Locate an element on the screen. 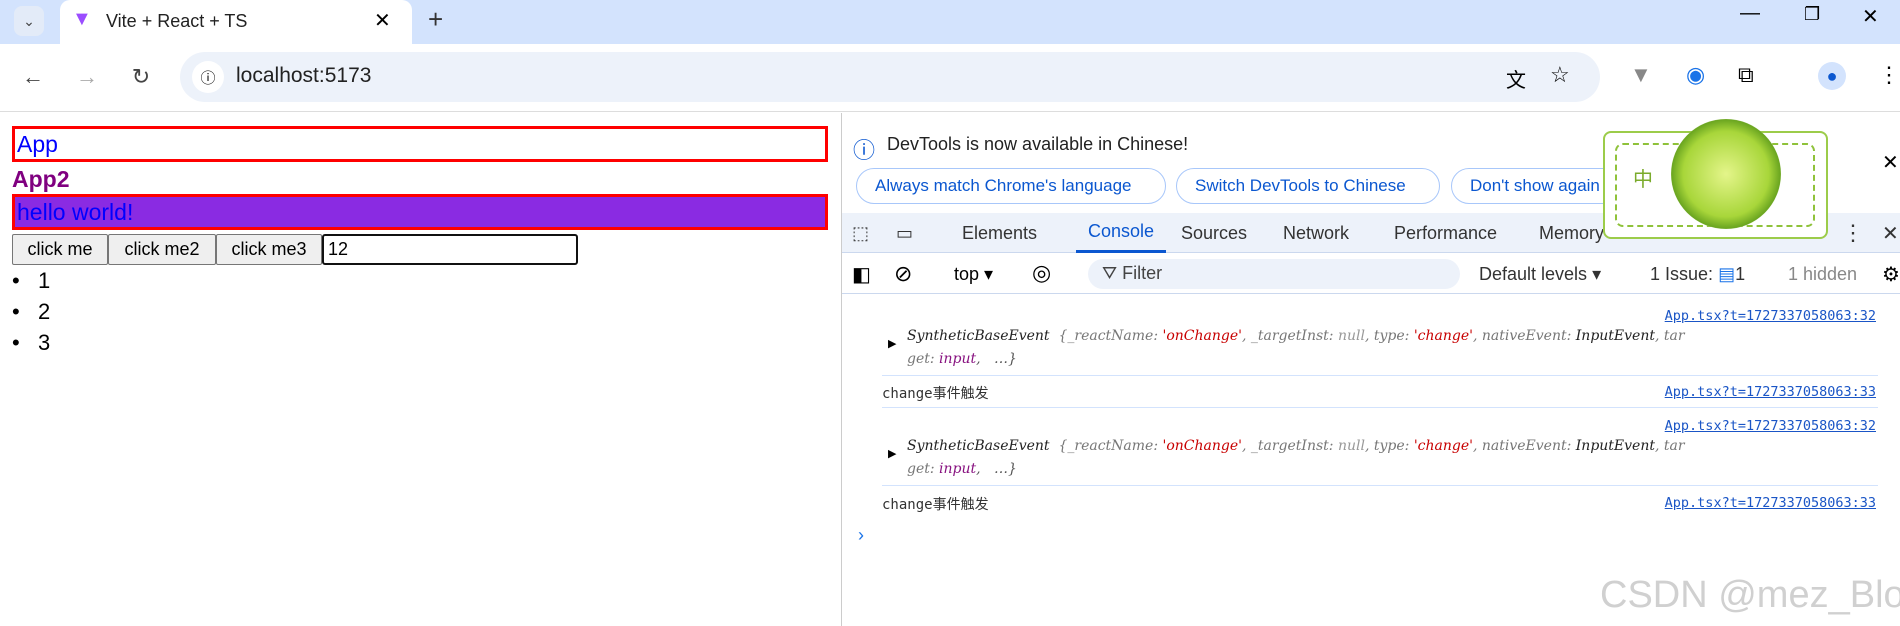  number-list: • 1 • 2 • 3 is located at coordinates (31, 314).